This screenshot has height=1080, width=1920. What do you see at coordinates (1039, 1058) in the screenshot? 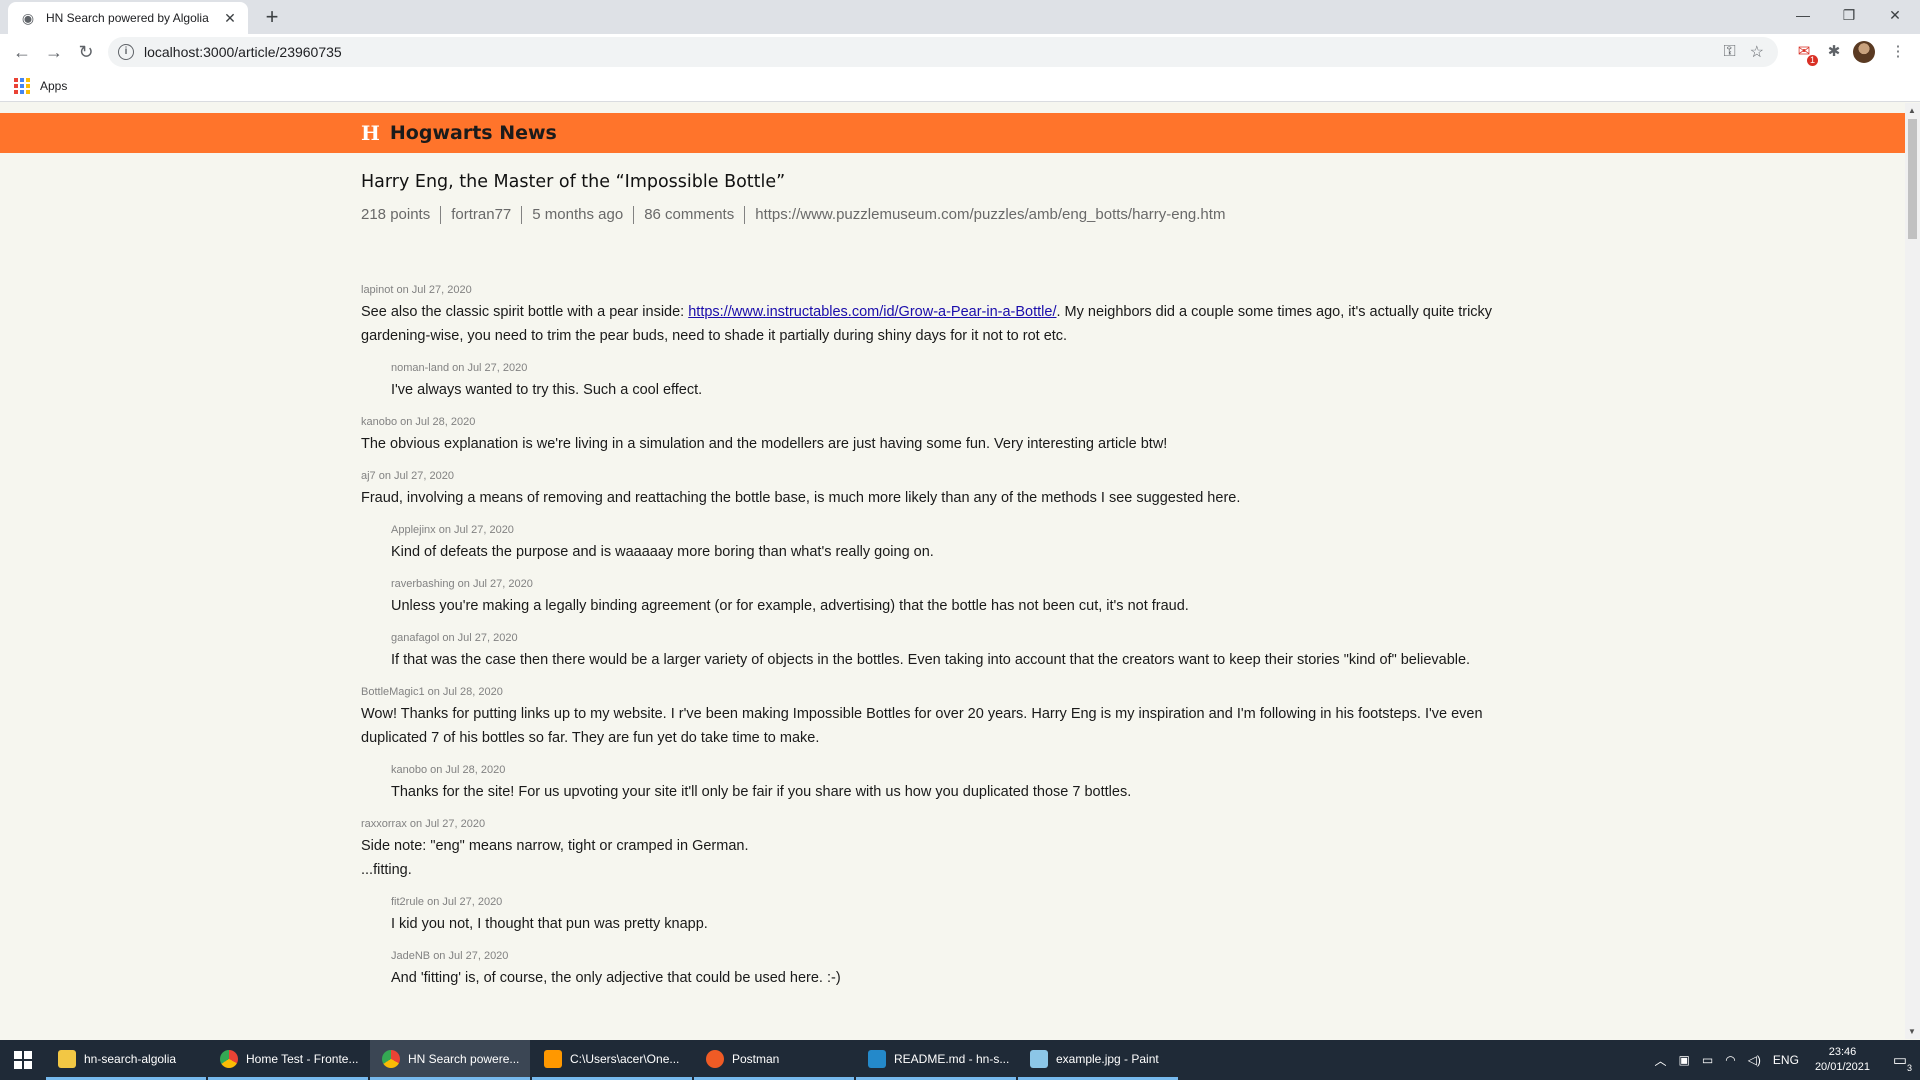
I see `paint-icon` at bounding box center [1039, 1058].